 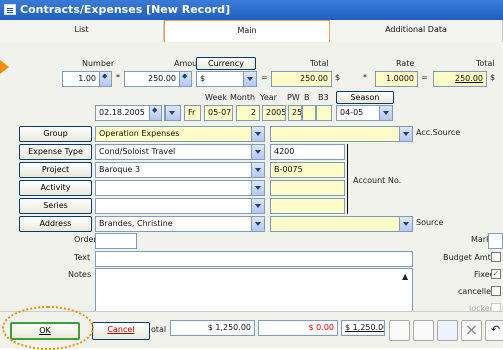 I want to click on mark-input, so click(x=495, y=241).